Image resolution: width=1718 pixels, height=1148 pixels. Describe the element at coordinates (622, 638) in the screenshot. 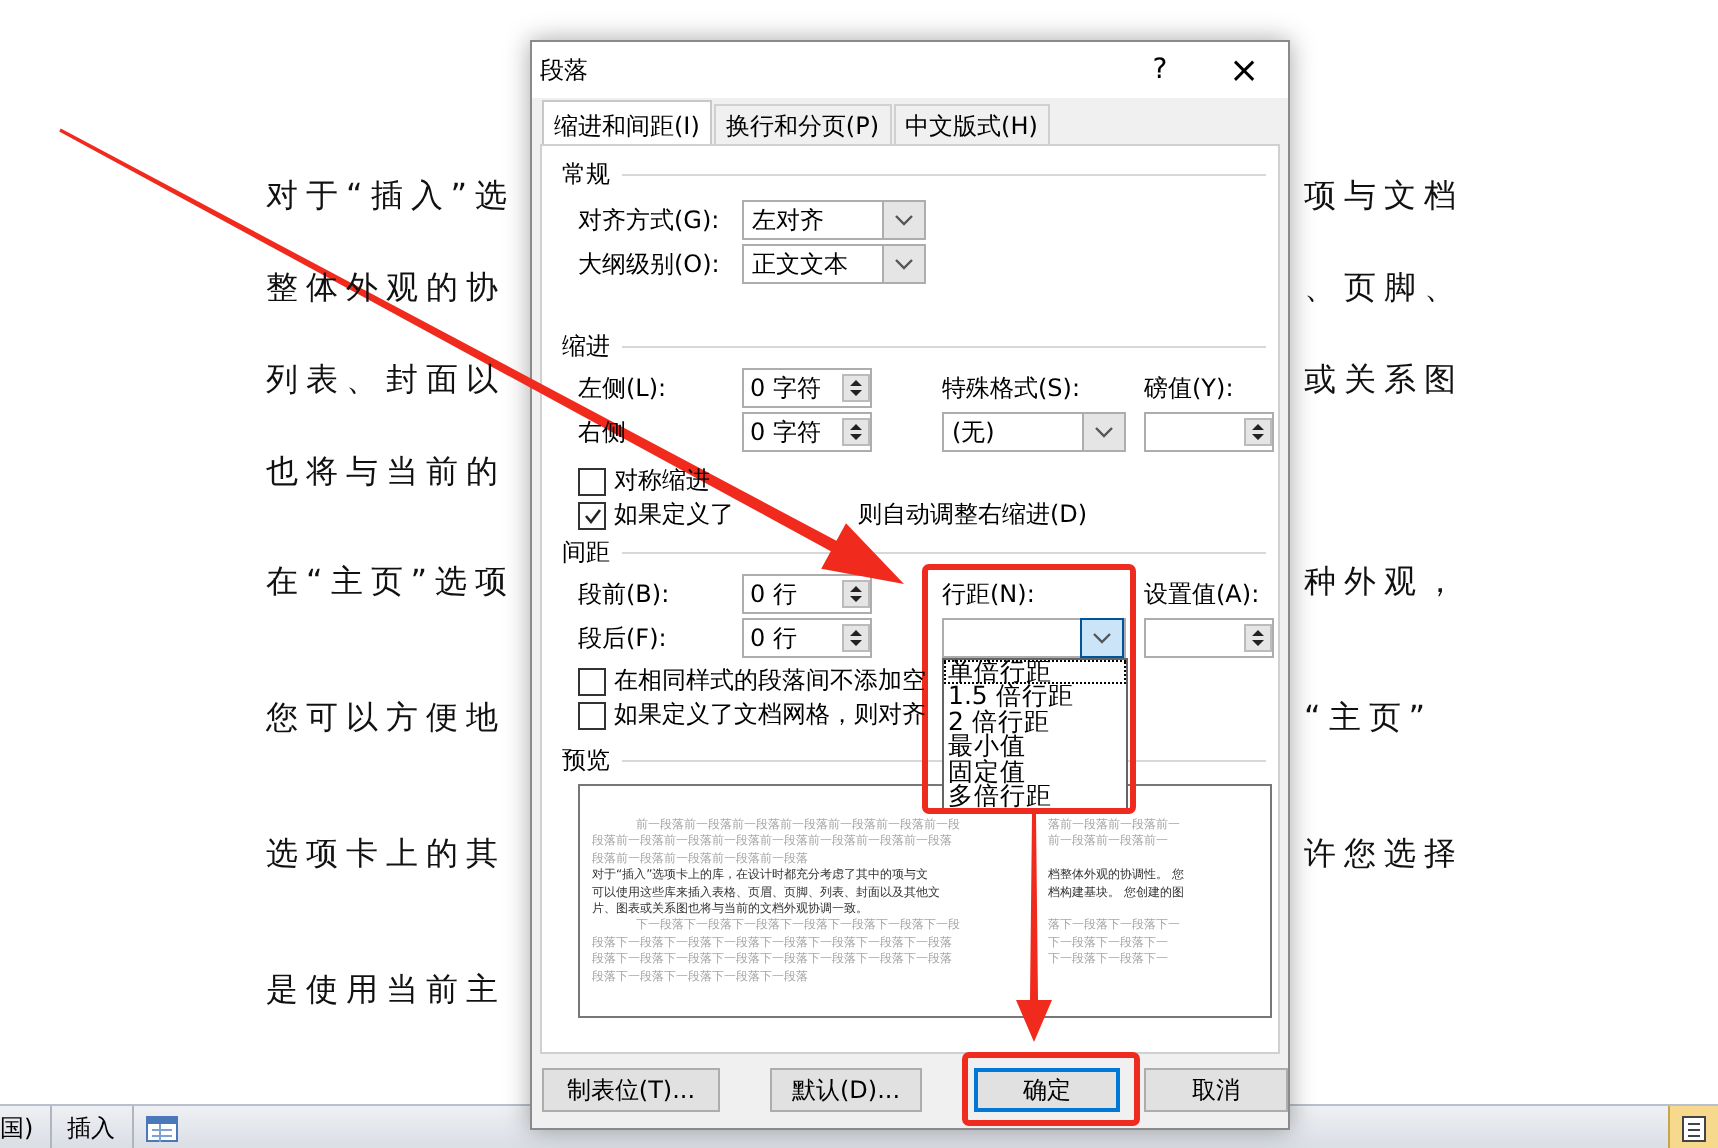

I see `field-label: 段后(F):` at that location.